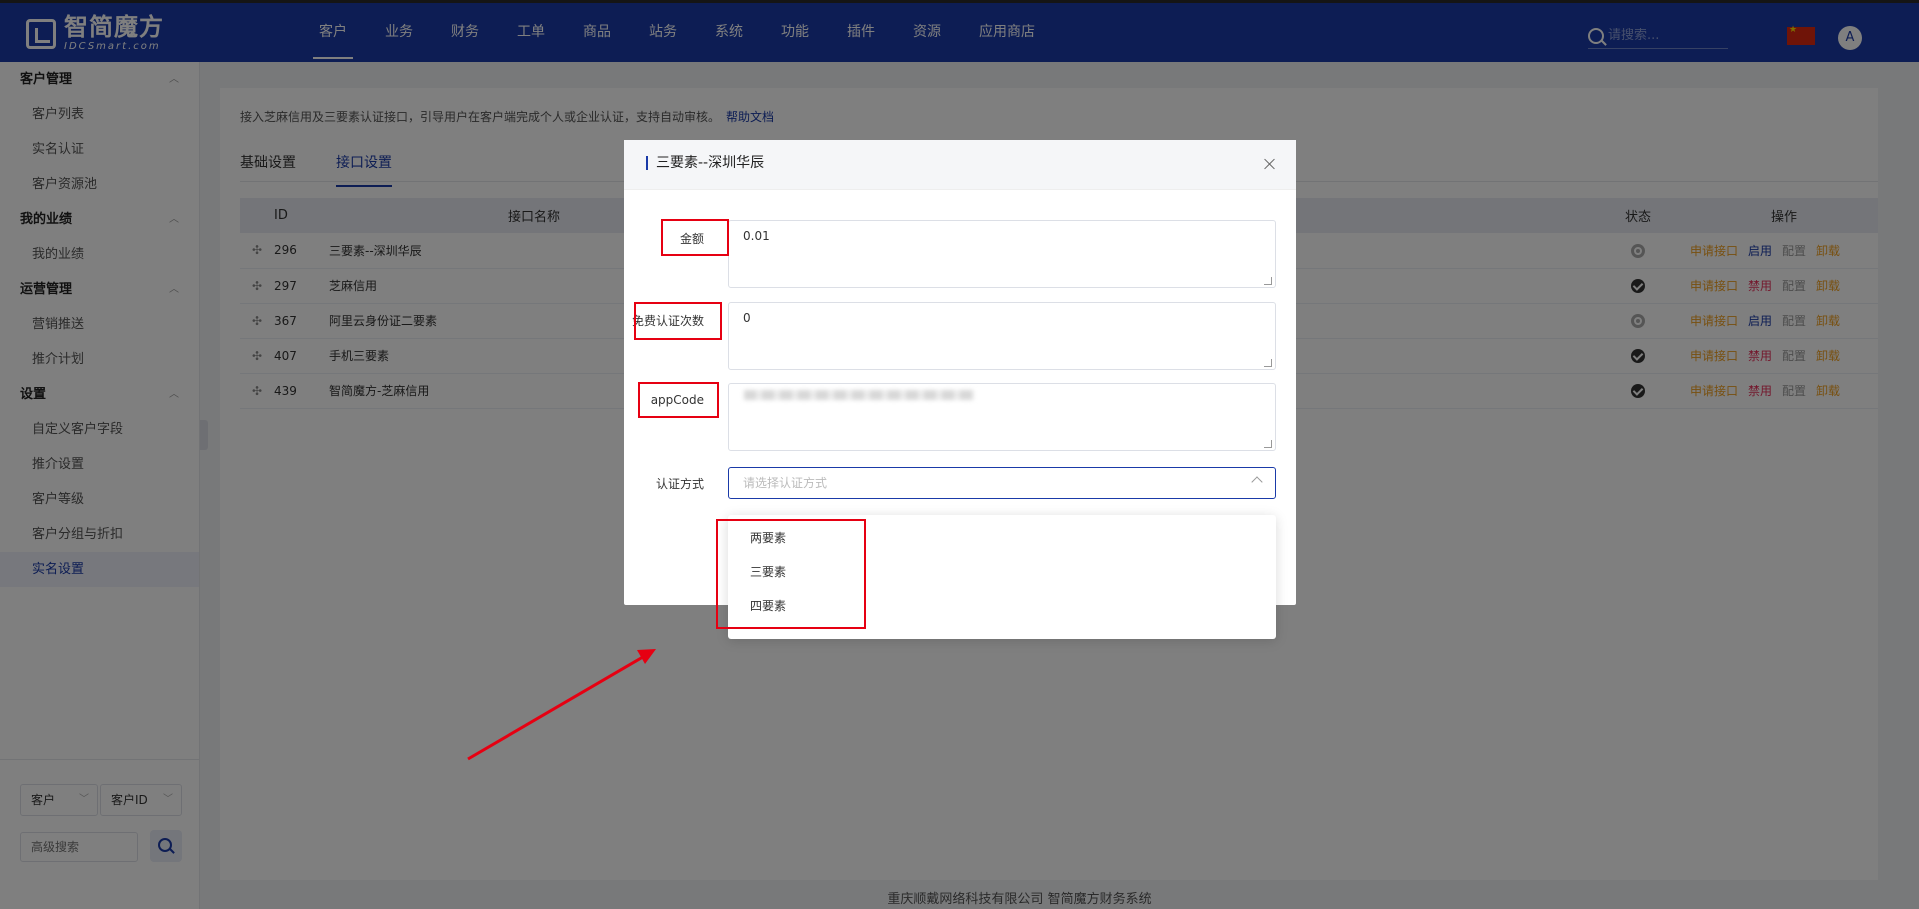 The width and height of the screenshot is (1919, 909). What do you see at coordinates (1002, 336) in the screenshot?
I see `free-count-field` at bounding box center [1002, 336].